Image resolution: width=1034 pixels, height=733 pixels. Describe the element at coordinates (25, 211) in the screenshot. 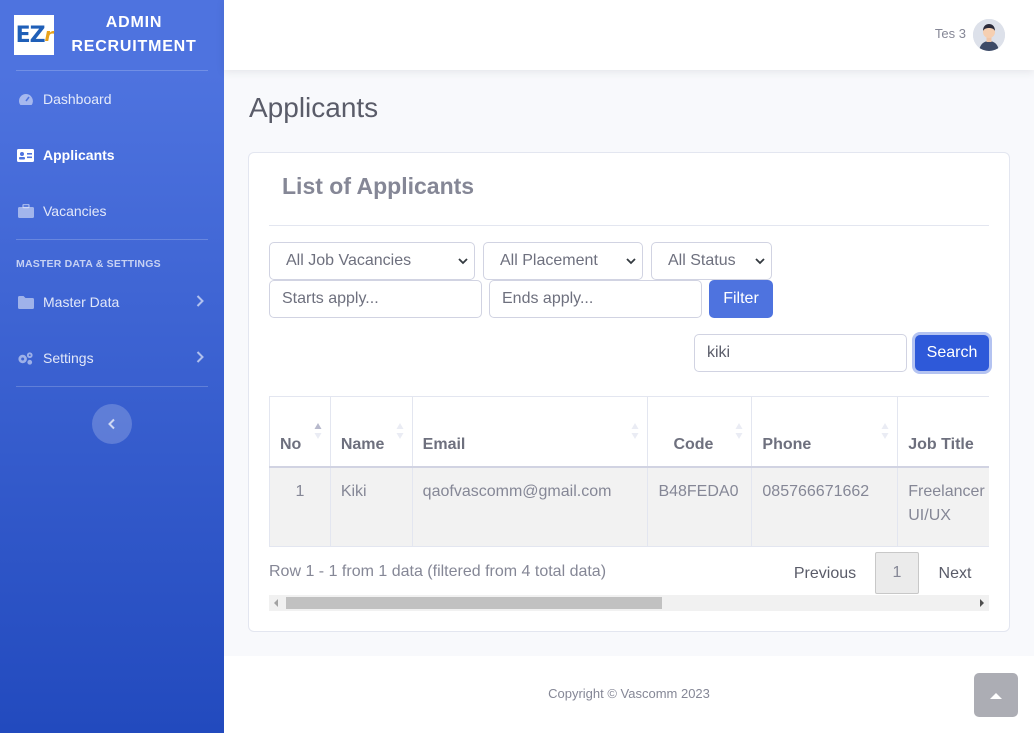

I see `briefcase-icon` at that location.